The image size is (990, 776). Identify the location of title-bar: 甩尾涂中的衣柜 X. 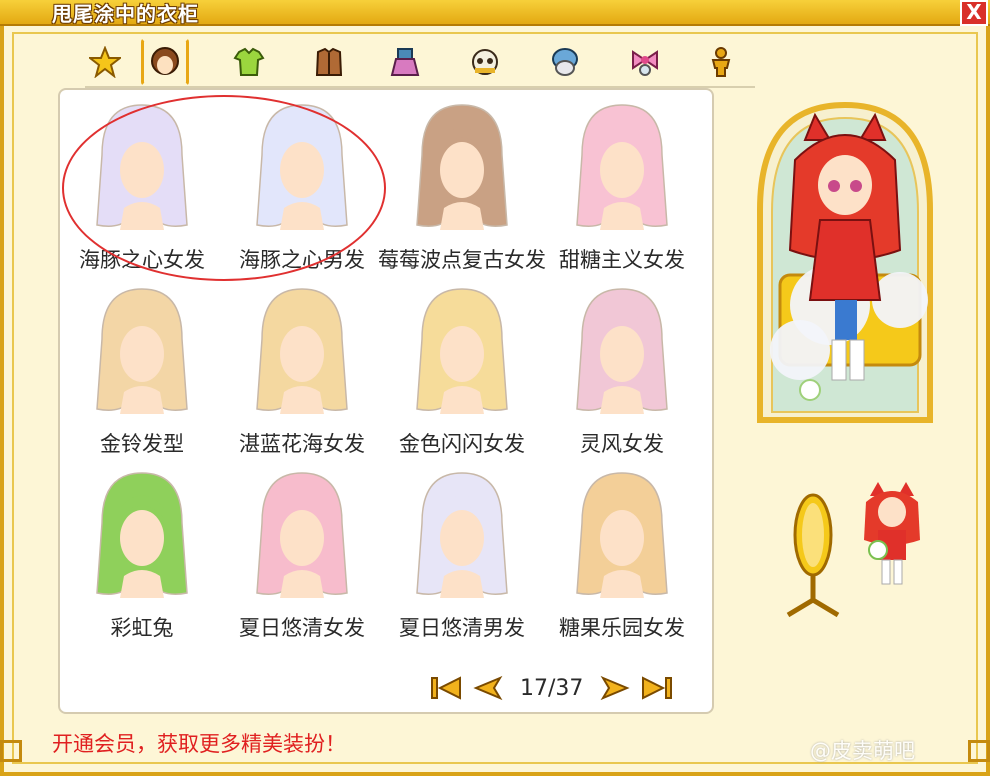
(495, 13).